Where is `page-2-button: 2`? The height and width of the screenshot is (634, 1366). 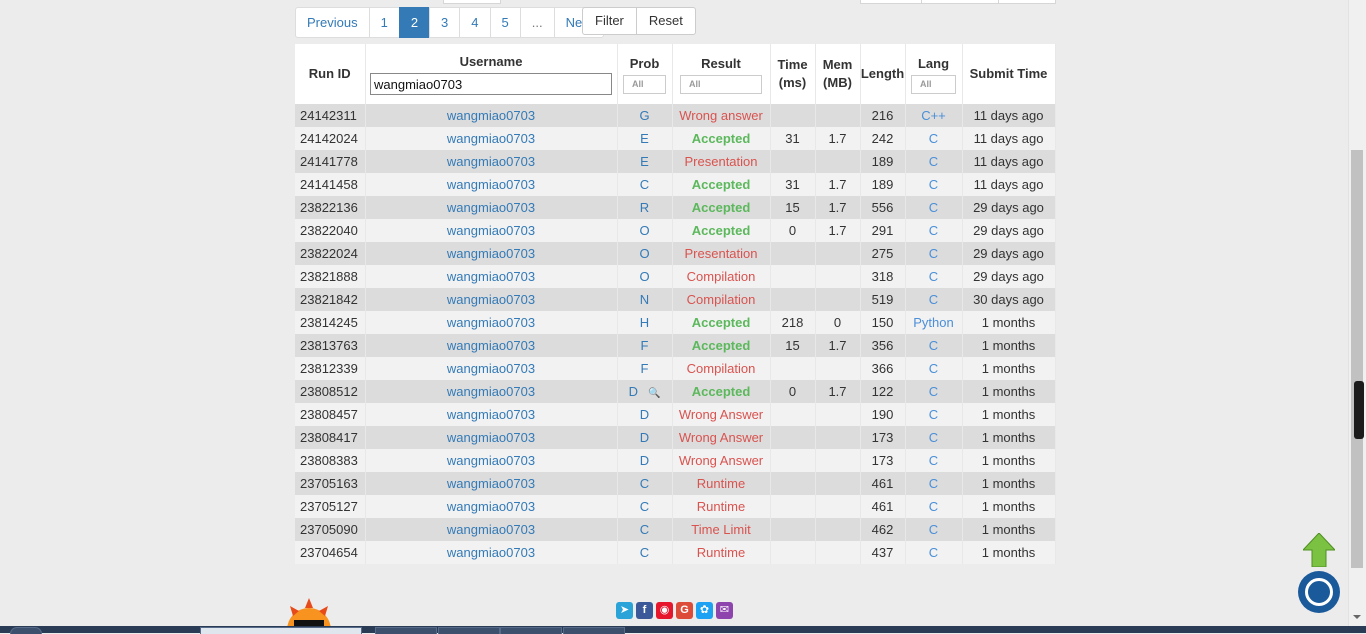 page-2-button: 2 is located at coordinates (414, 22).